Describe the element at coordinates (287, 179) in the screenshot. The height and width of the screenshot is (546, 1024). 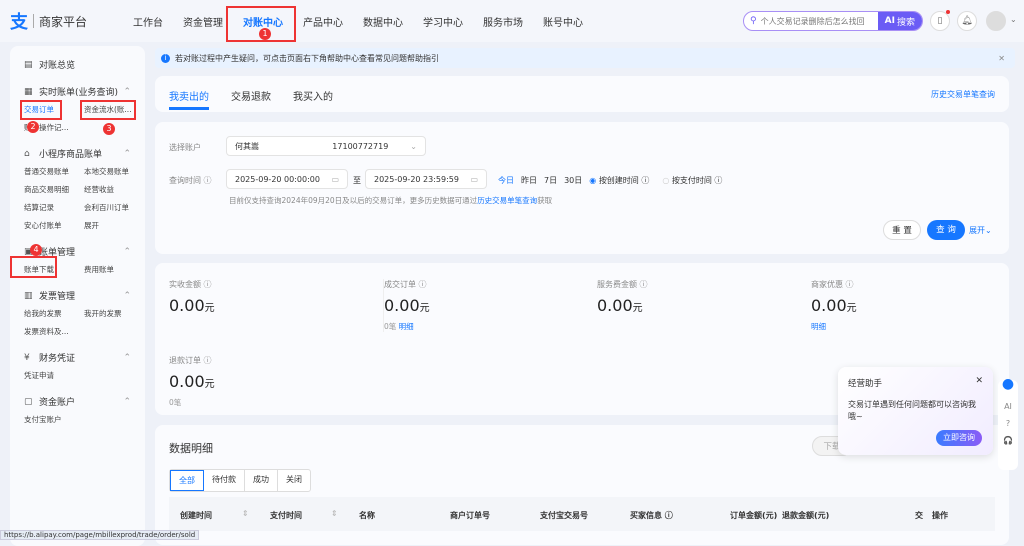
I see `start-date-input: 2025-09-20 00:00:00 ▭` at that location.